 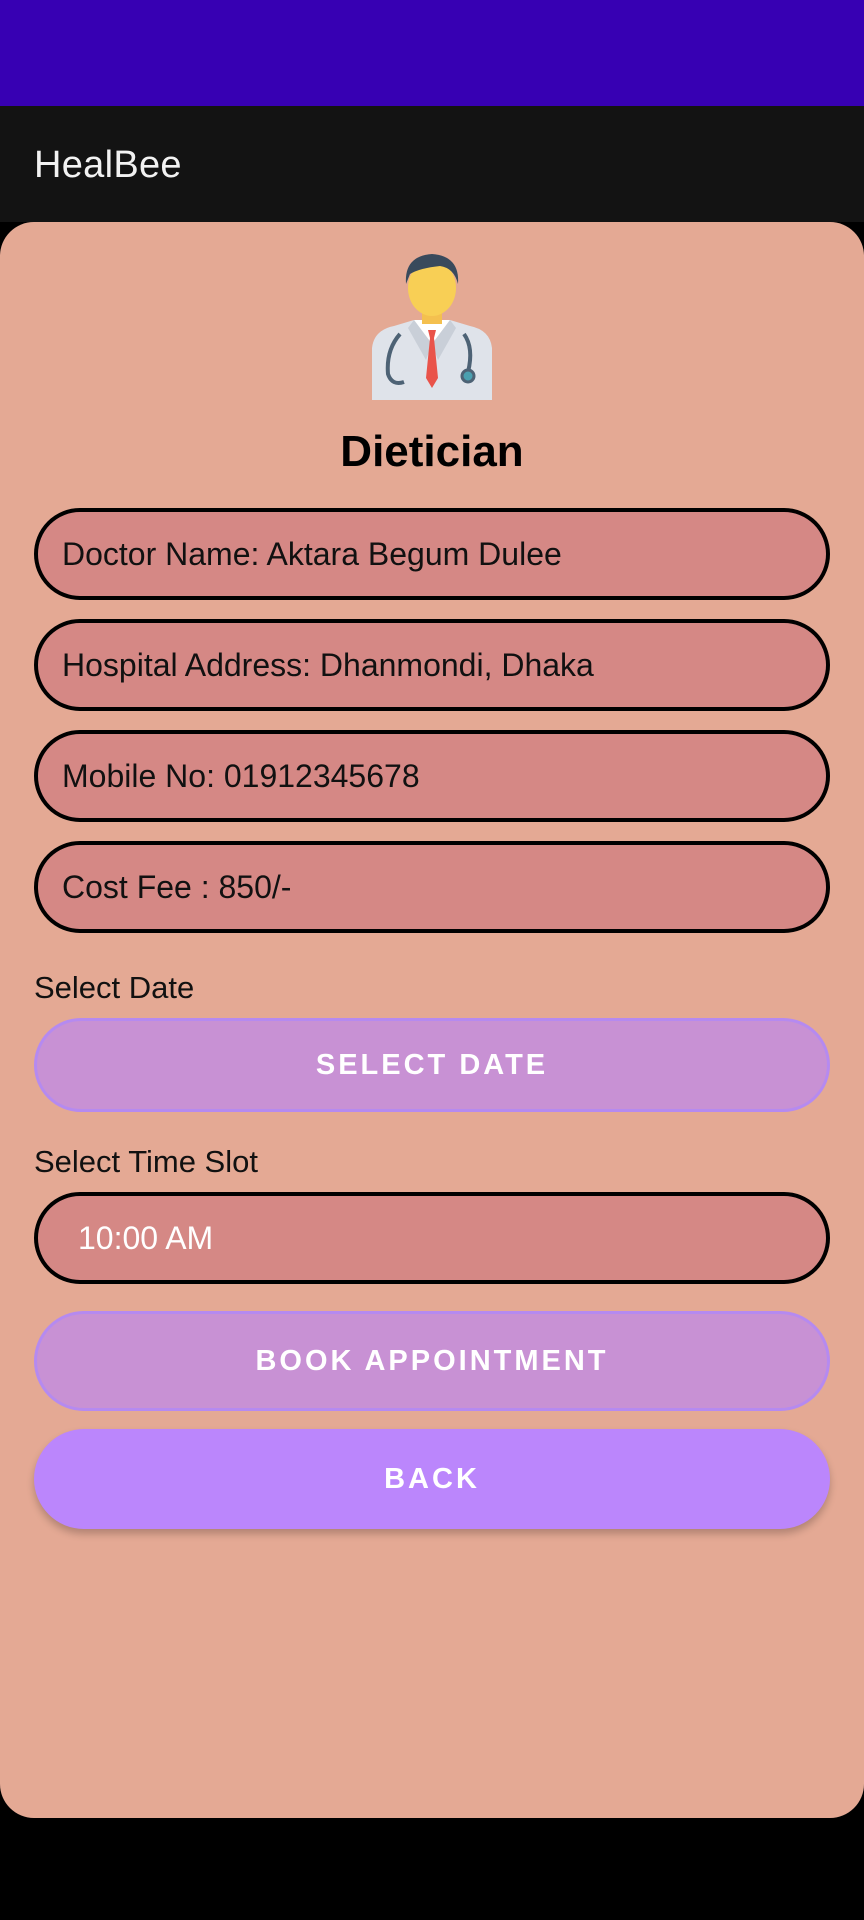 I want to click on app-bar: HealBee, so click(x=432, y=164).